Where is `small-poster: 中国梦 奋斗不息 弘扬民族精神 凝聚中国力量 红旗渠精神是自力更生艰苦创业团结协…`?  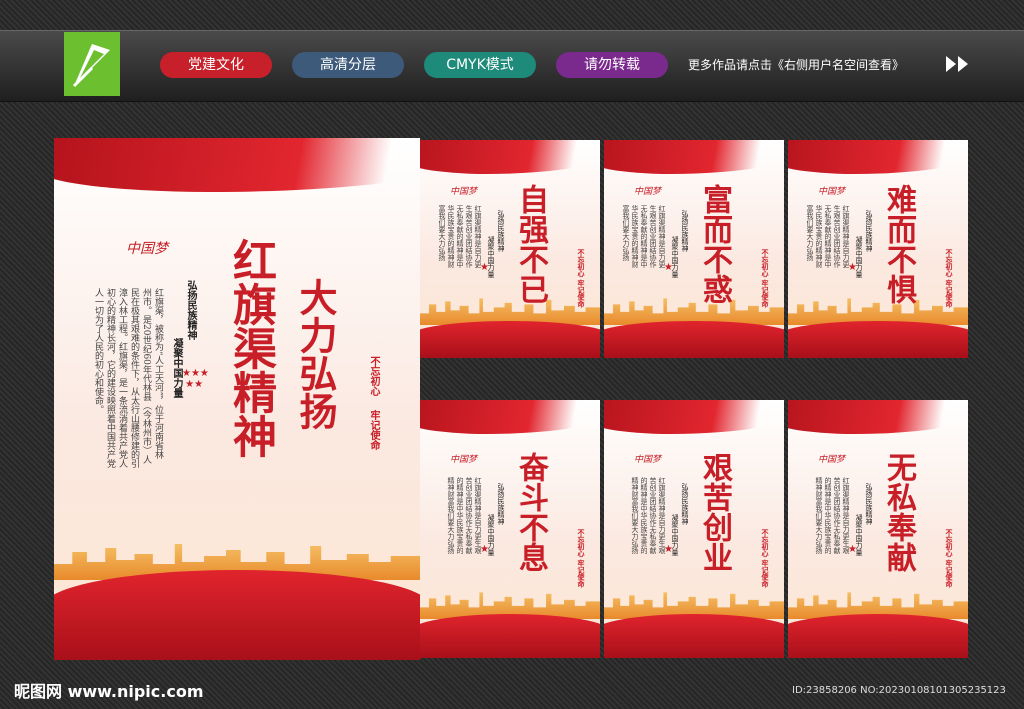
small-poster: 中国梦 奋斗不息 弘扬民族精神 凝聚中国力量 红旗渠精神是自力更生艰苦创业团结协… is located at coordinates (510, 529).